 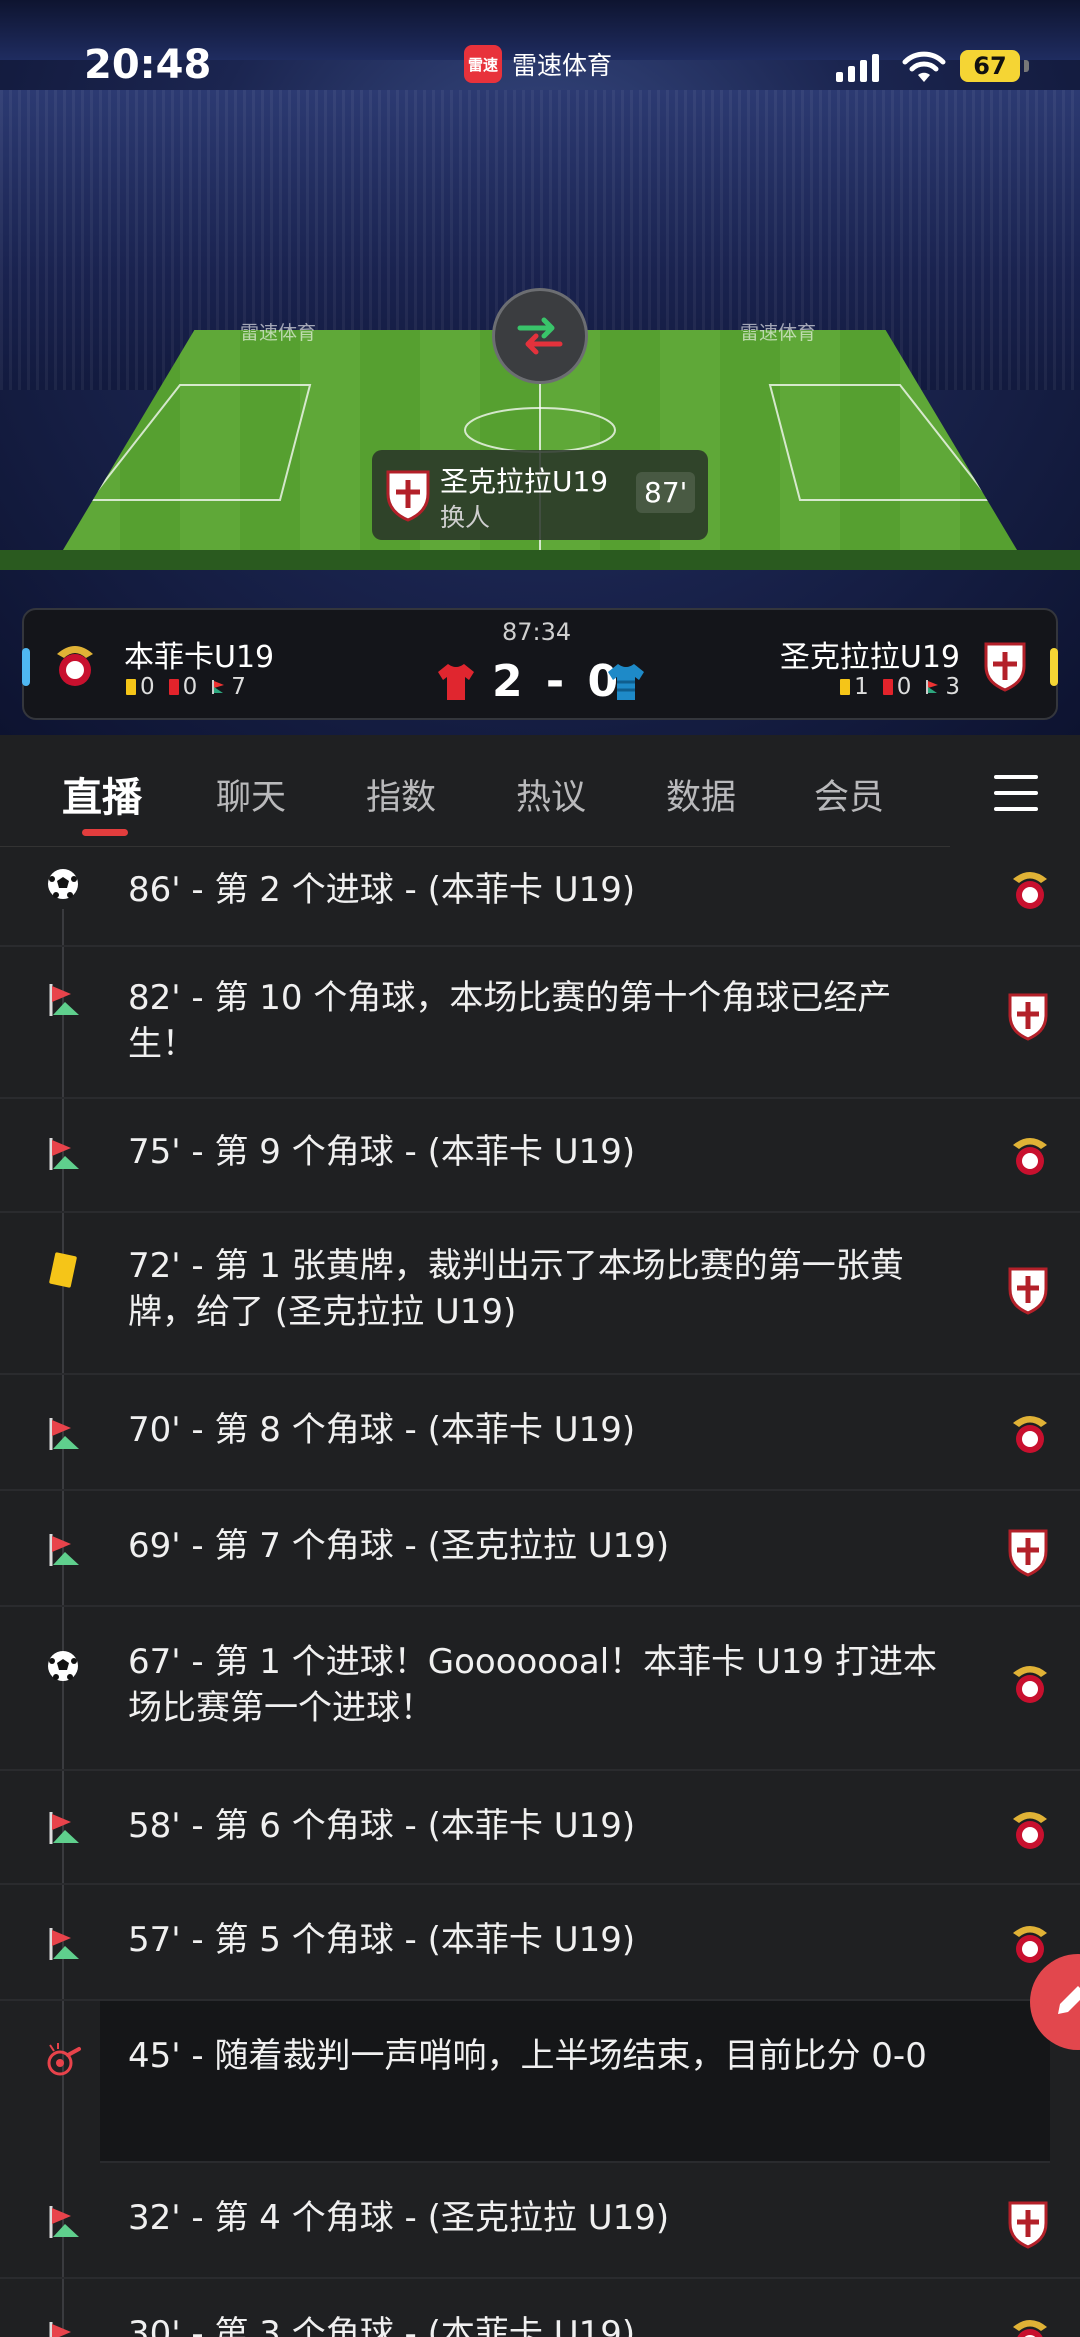 I want to click on away-kit-icon, so click(x=626, y=682).